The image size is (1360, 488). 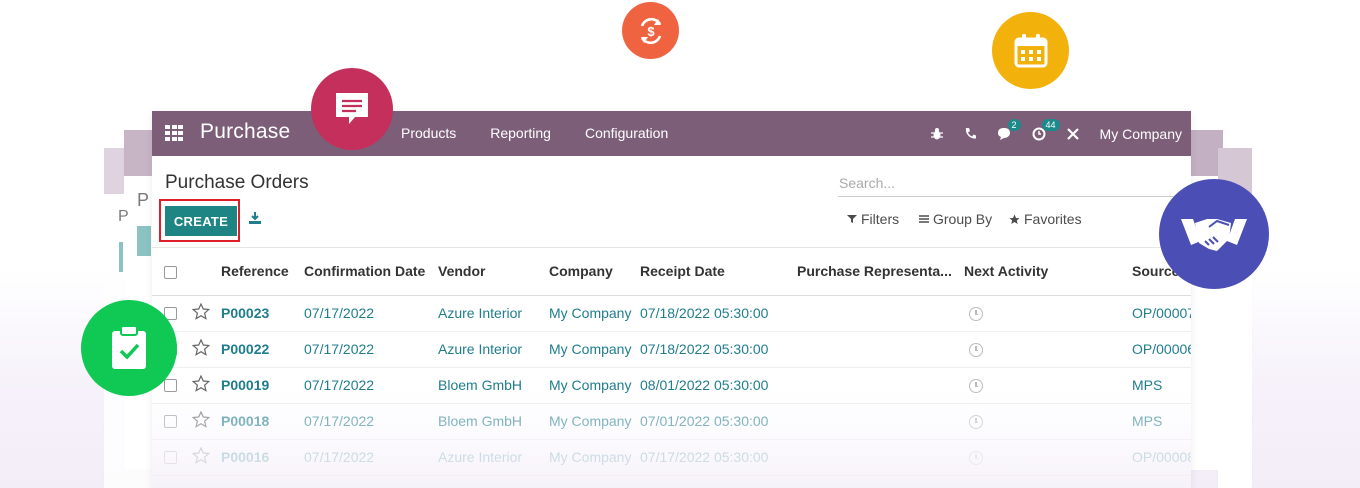 What do you see at coordinates (1073, 133) in the screenshot?
I see `tools-icon` at bounding box center [1073, 133].